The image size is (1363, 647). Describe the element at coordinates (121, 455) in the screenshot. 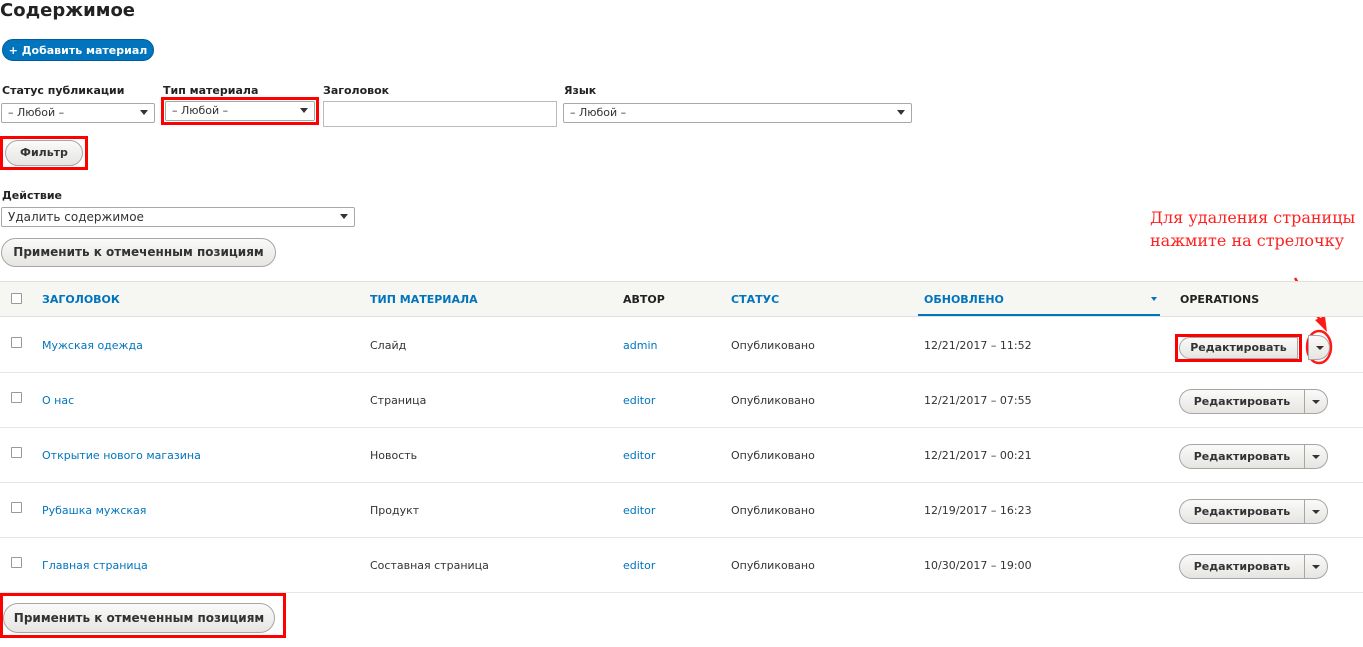

I see `row-title-link: Открытие нового магазина` at that location.